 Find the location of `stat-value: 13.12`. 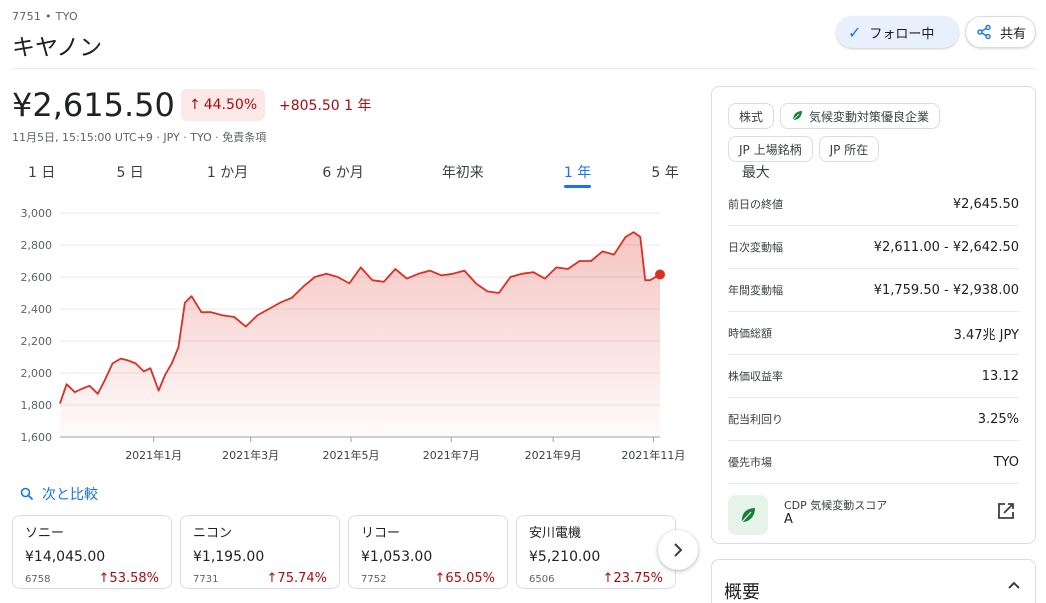

stat-value: 13.12 is located at coordinates (1000, 376).